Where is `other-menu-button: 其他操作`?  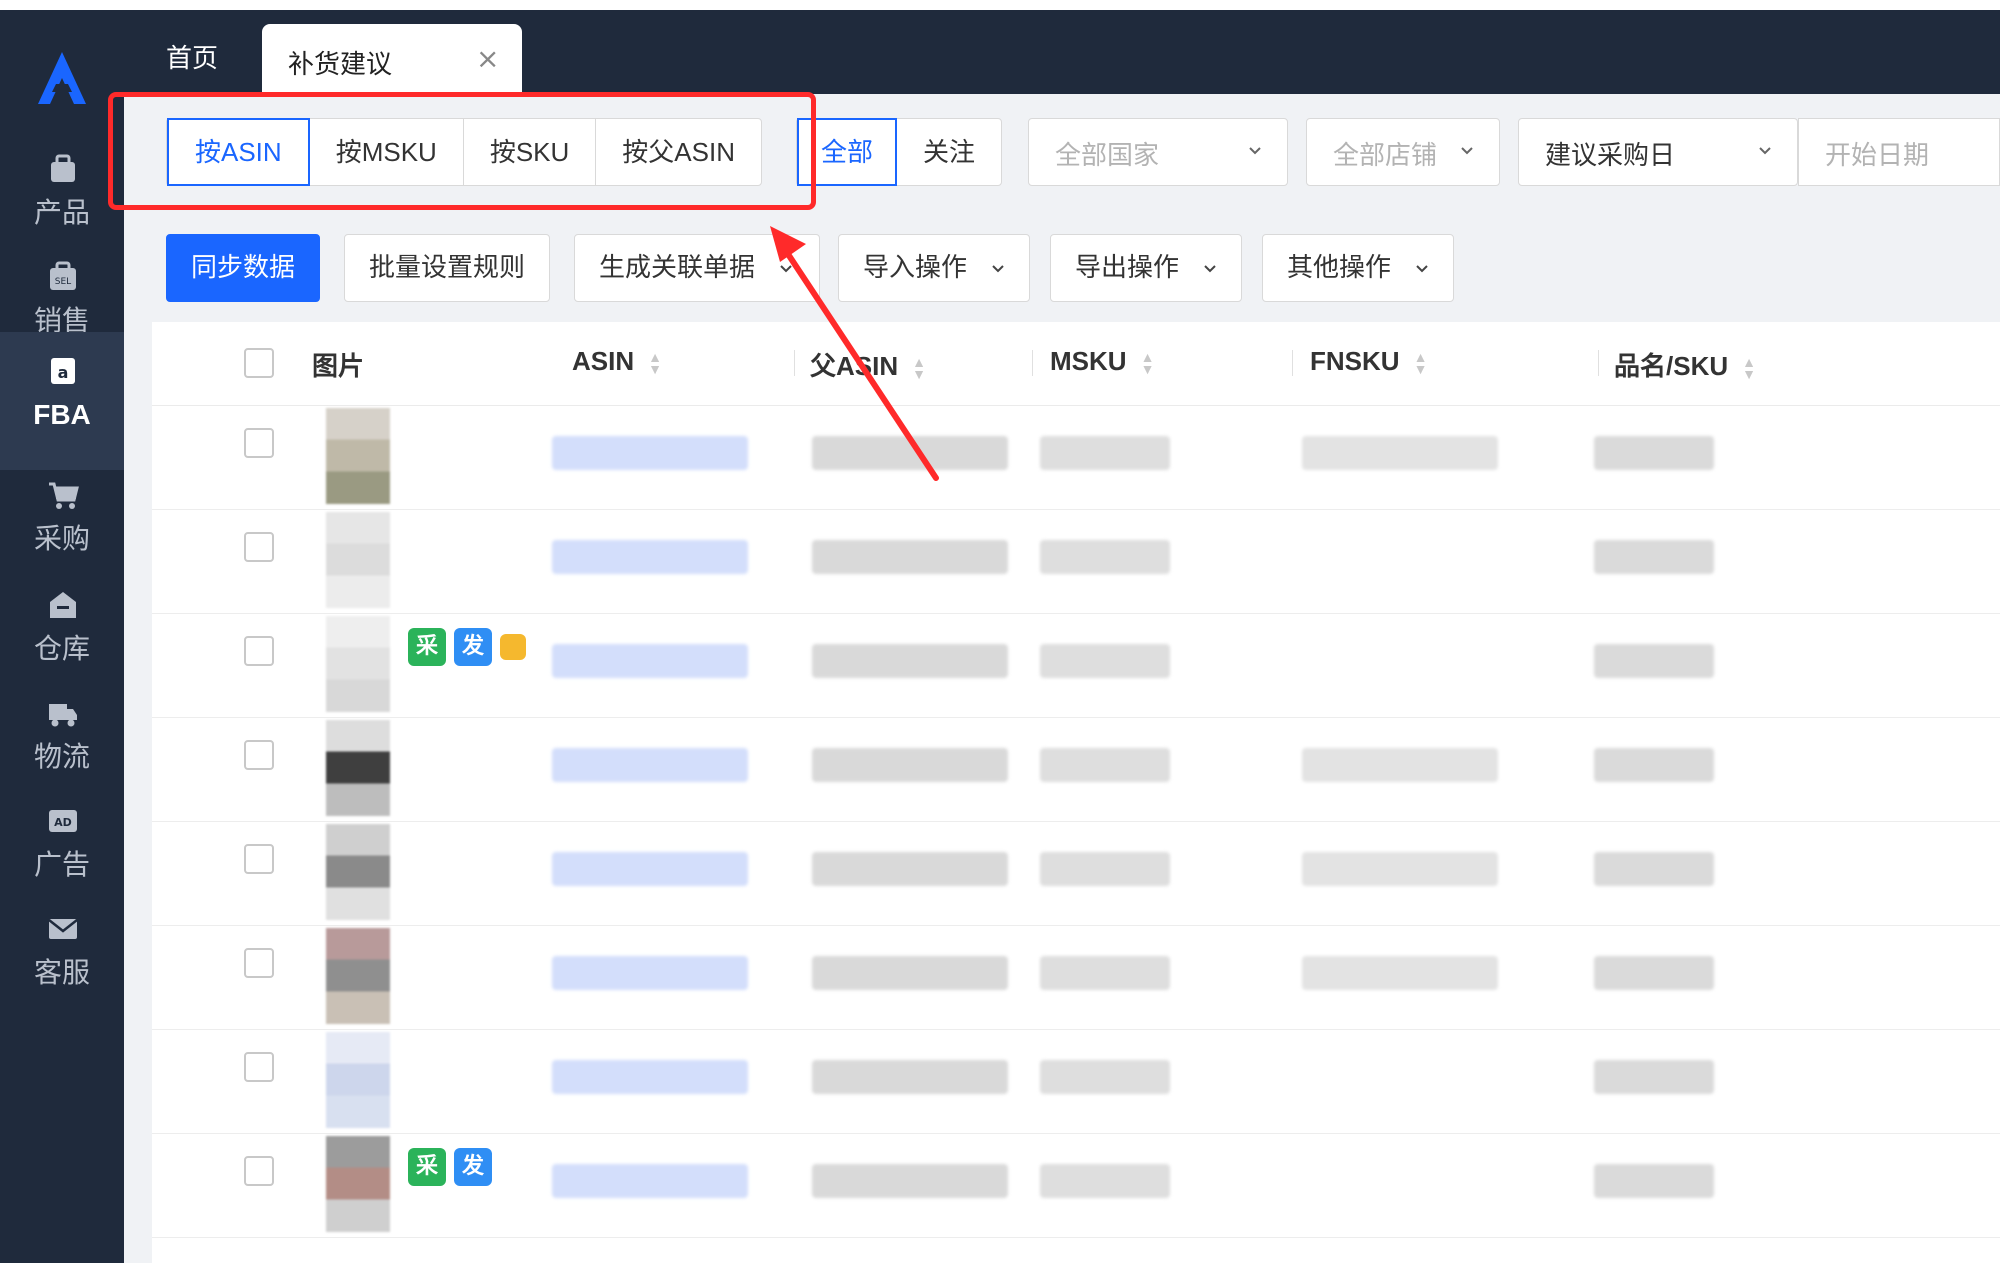
other-menu-button: 其他操作 is located at coordinates (1358, 268).